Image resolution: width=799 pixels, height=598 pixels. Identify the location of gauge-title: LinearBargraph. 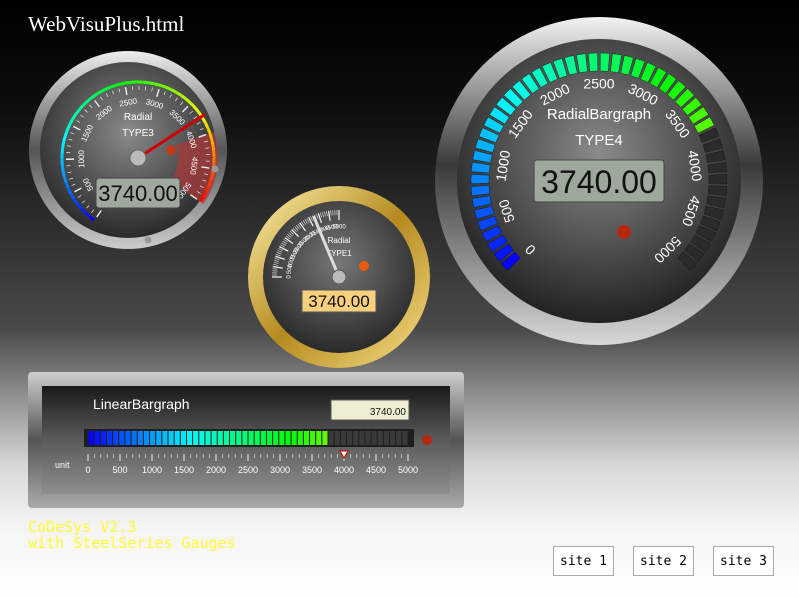
(141, 404).